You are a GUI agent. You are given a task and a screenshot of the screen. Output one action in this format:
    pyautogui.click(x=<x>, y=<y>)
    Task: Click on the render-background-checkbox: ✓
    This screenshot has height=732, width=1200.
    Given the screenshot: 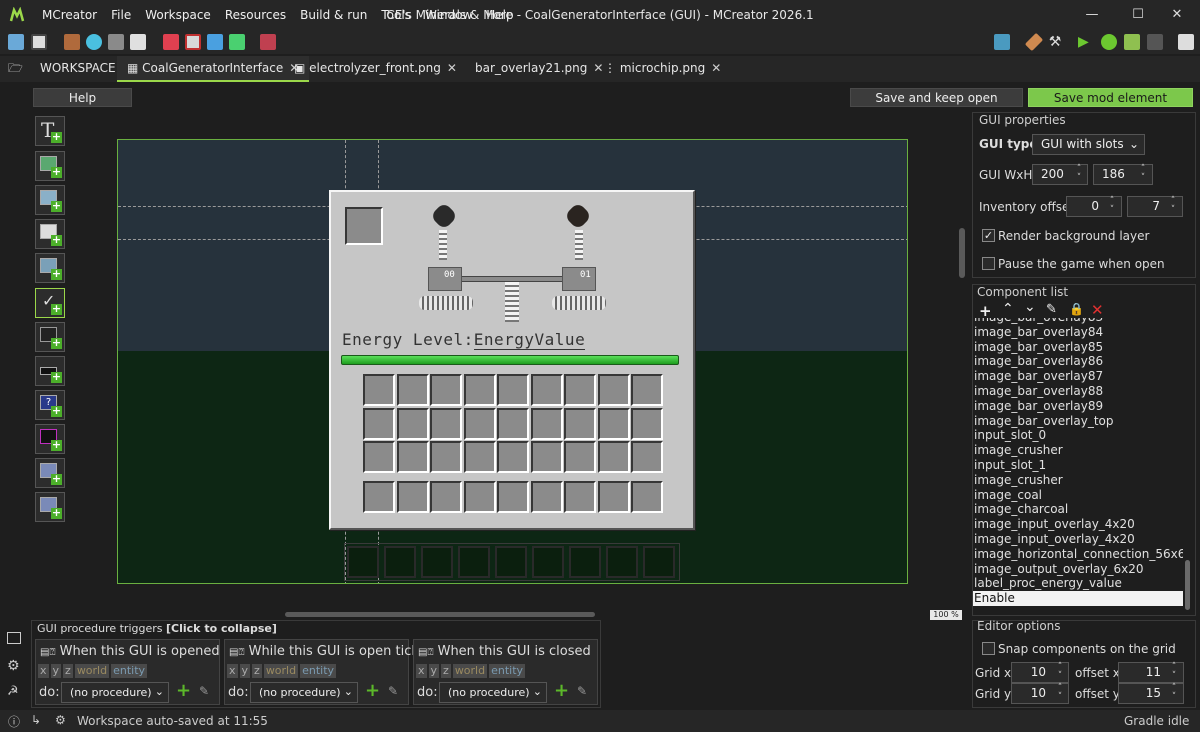 What is the action you would take?
    pyautogui.click(x=988, y=235)
    